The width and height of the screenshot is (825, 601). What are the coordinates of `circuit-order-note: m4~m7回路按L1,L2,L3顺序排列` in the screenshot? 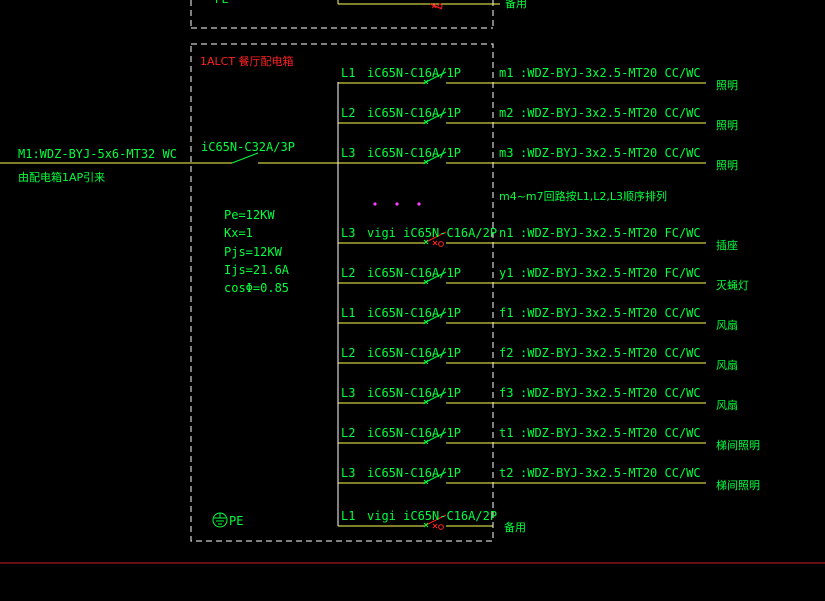 It's located at (583, 196).